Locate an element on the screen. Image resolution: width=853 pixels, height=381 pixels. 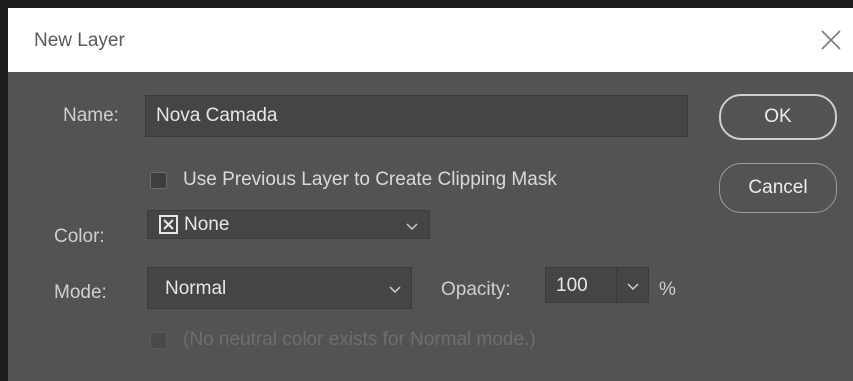
ok-button: OK is located at coordinates (778, 117).